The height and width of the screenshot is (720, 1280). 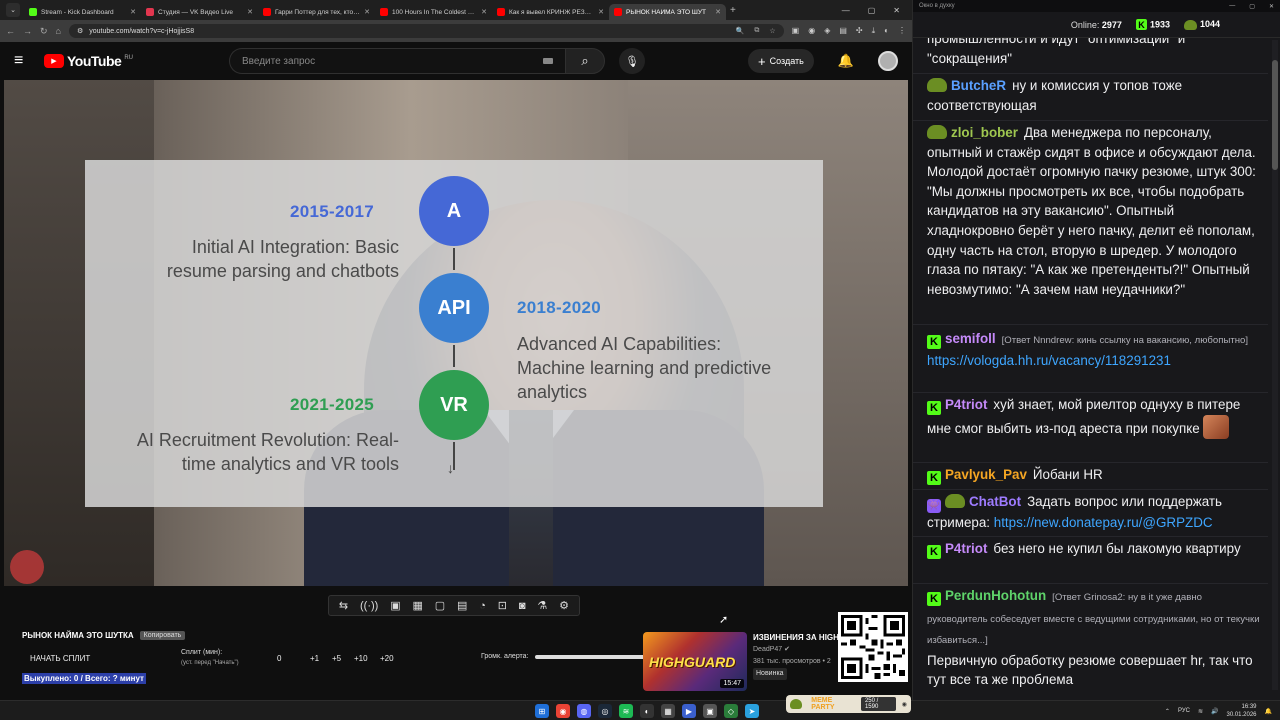 What do you see at coordinates (902, 31) in the screenshot?
I see `browser-menu-icon: ⋮` at bounding box center [902, 31].